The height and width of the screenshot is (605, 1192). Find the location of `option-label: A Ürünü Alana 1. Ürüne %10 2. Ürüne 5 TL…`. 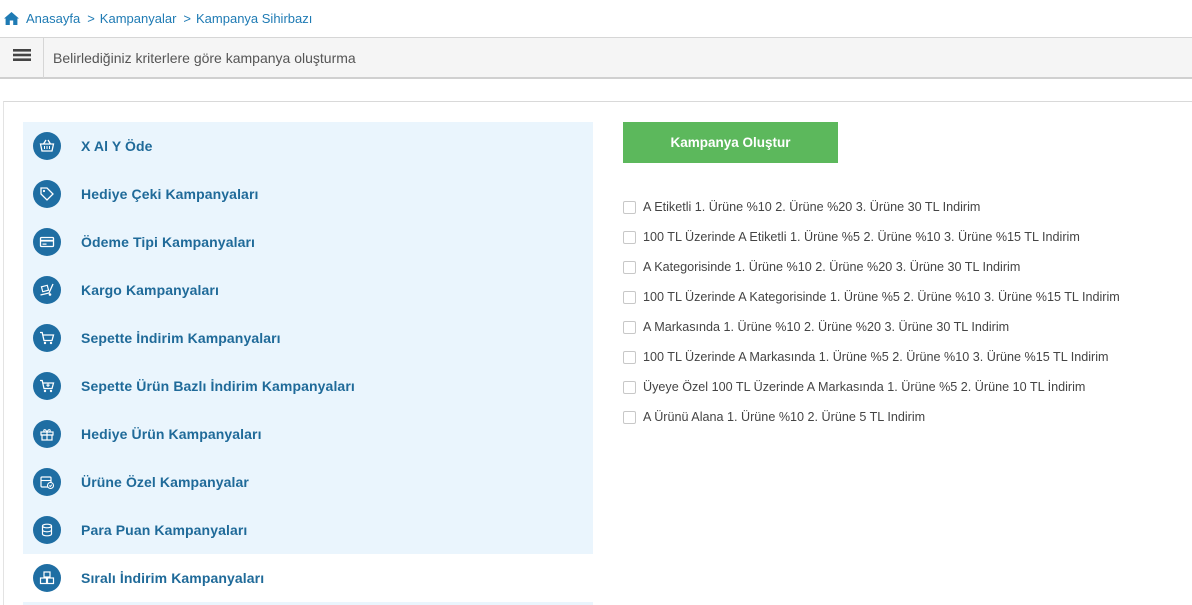

option-label: A Ürünü Alana 1. Ürüne %10 2. Ürüne 5 TL… is located at coordinates (784, 417).